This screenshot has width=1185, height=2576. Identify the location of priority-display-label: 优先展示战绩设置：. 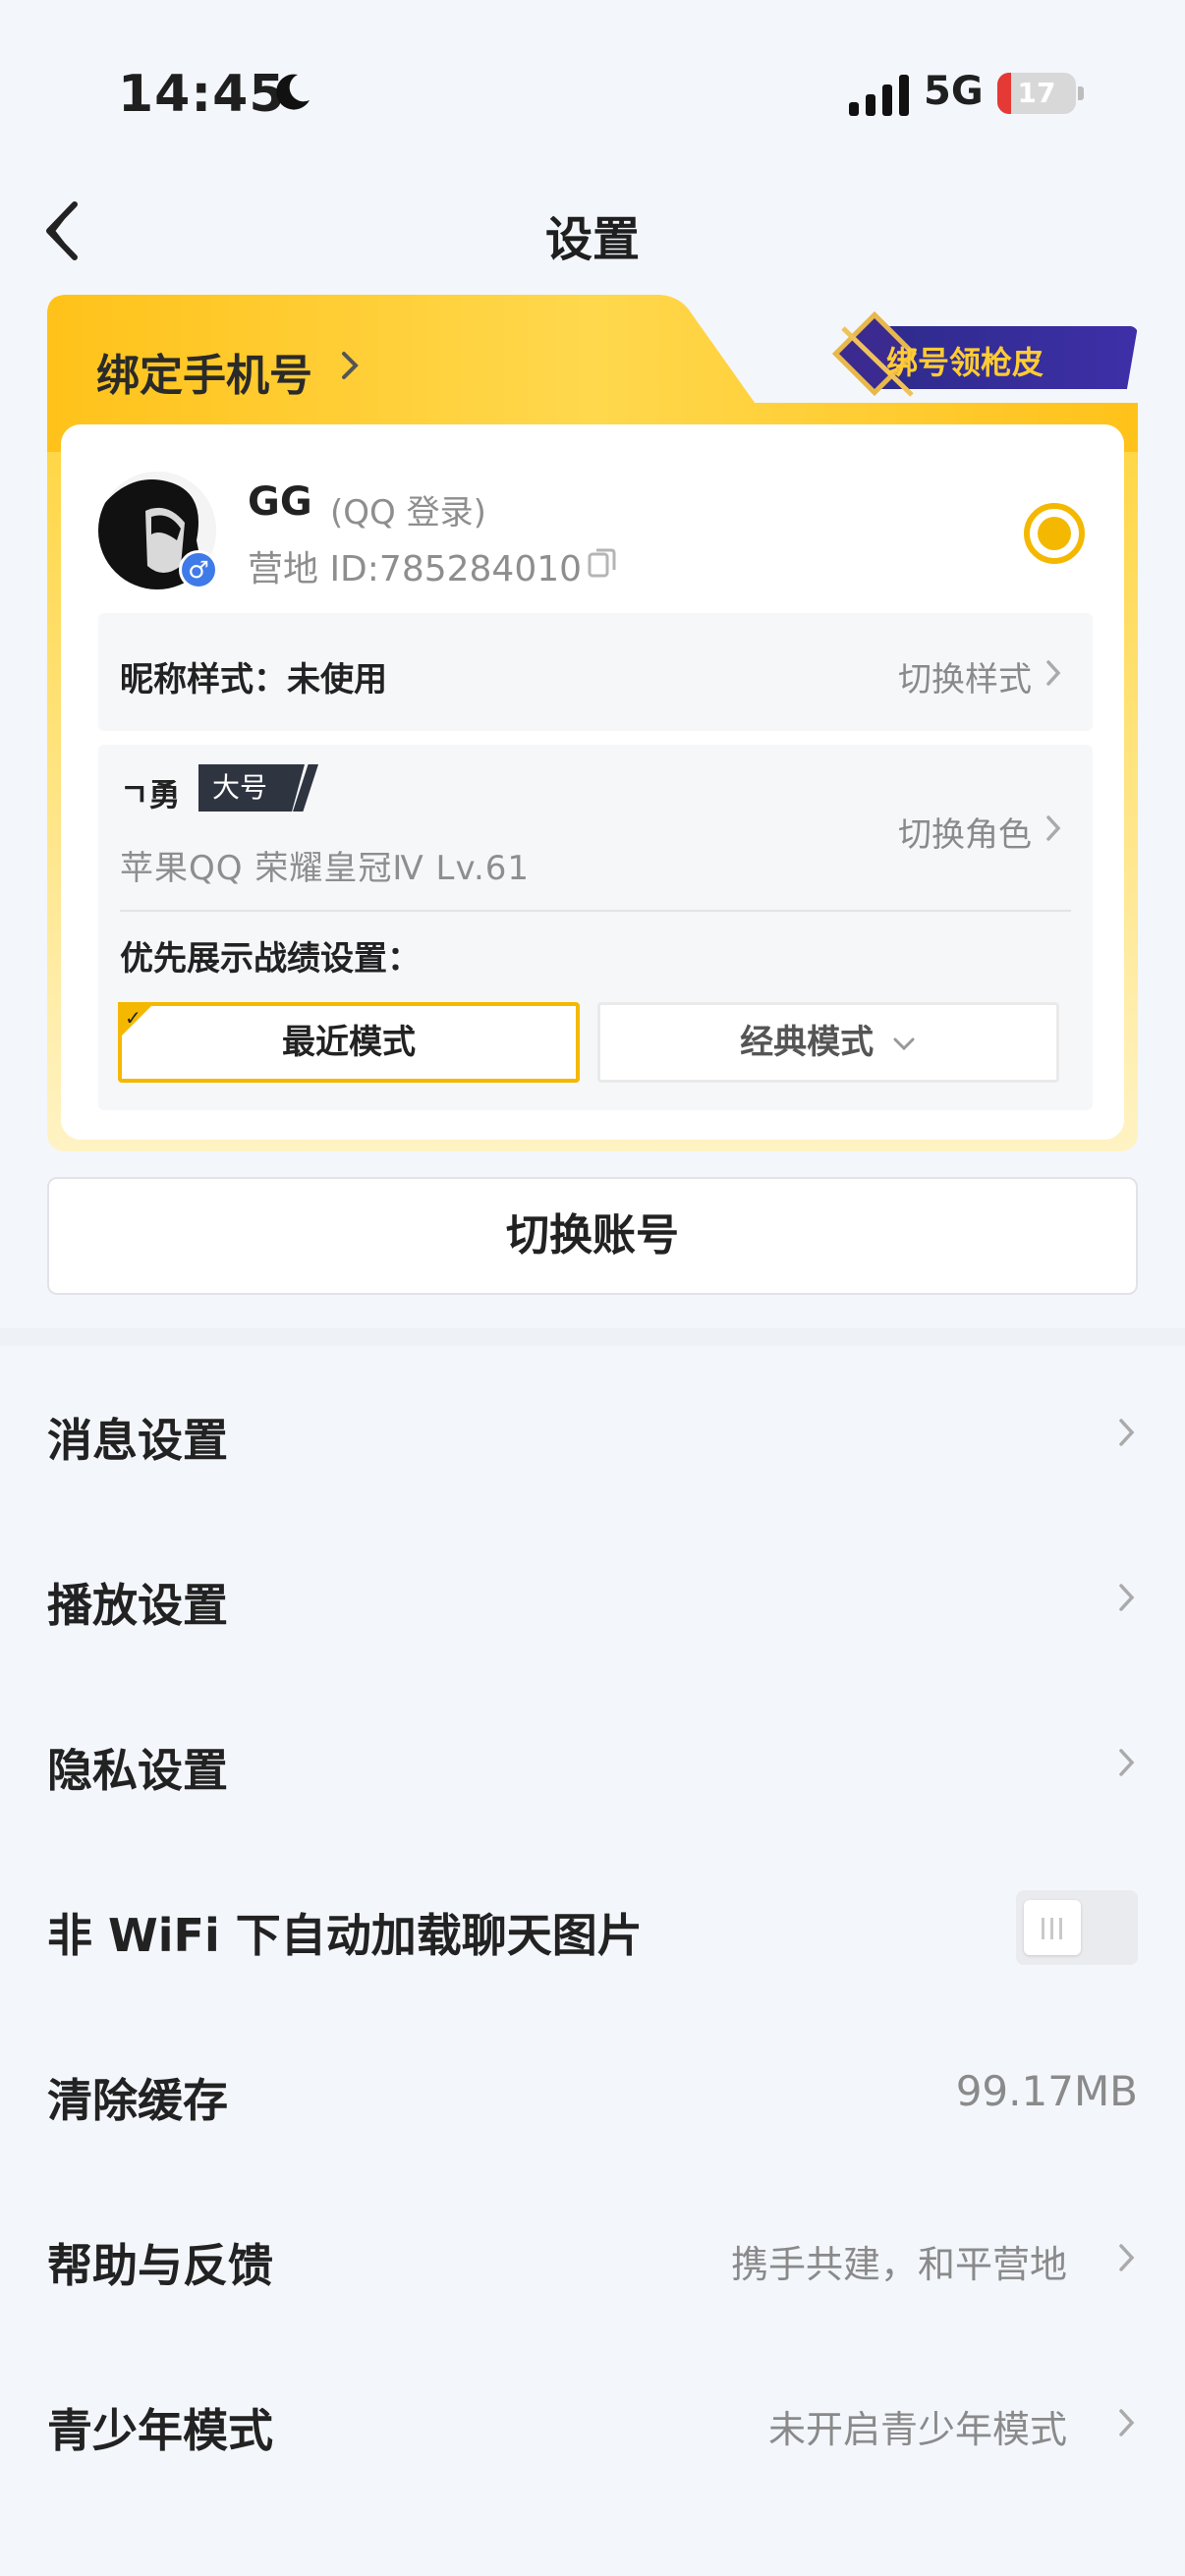
(271, 959).